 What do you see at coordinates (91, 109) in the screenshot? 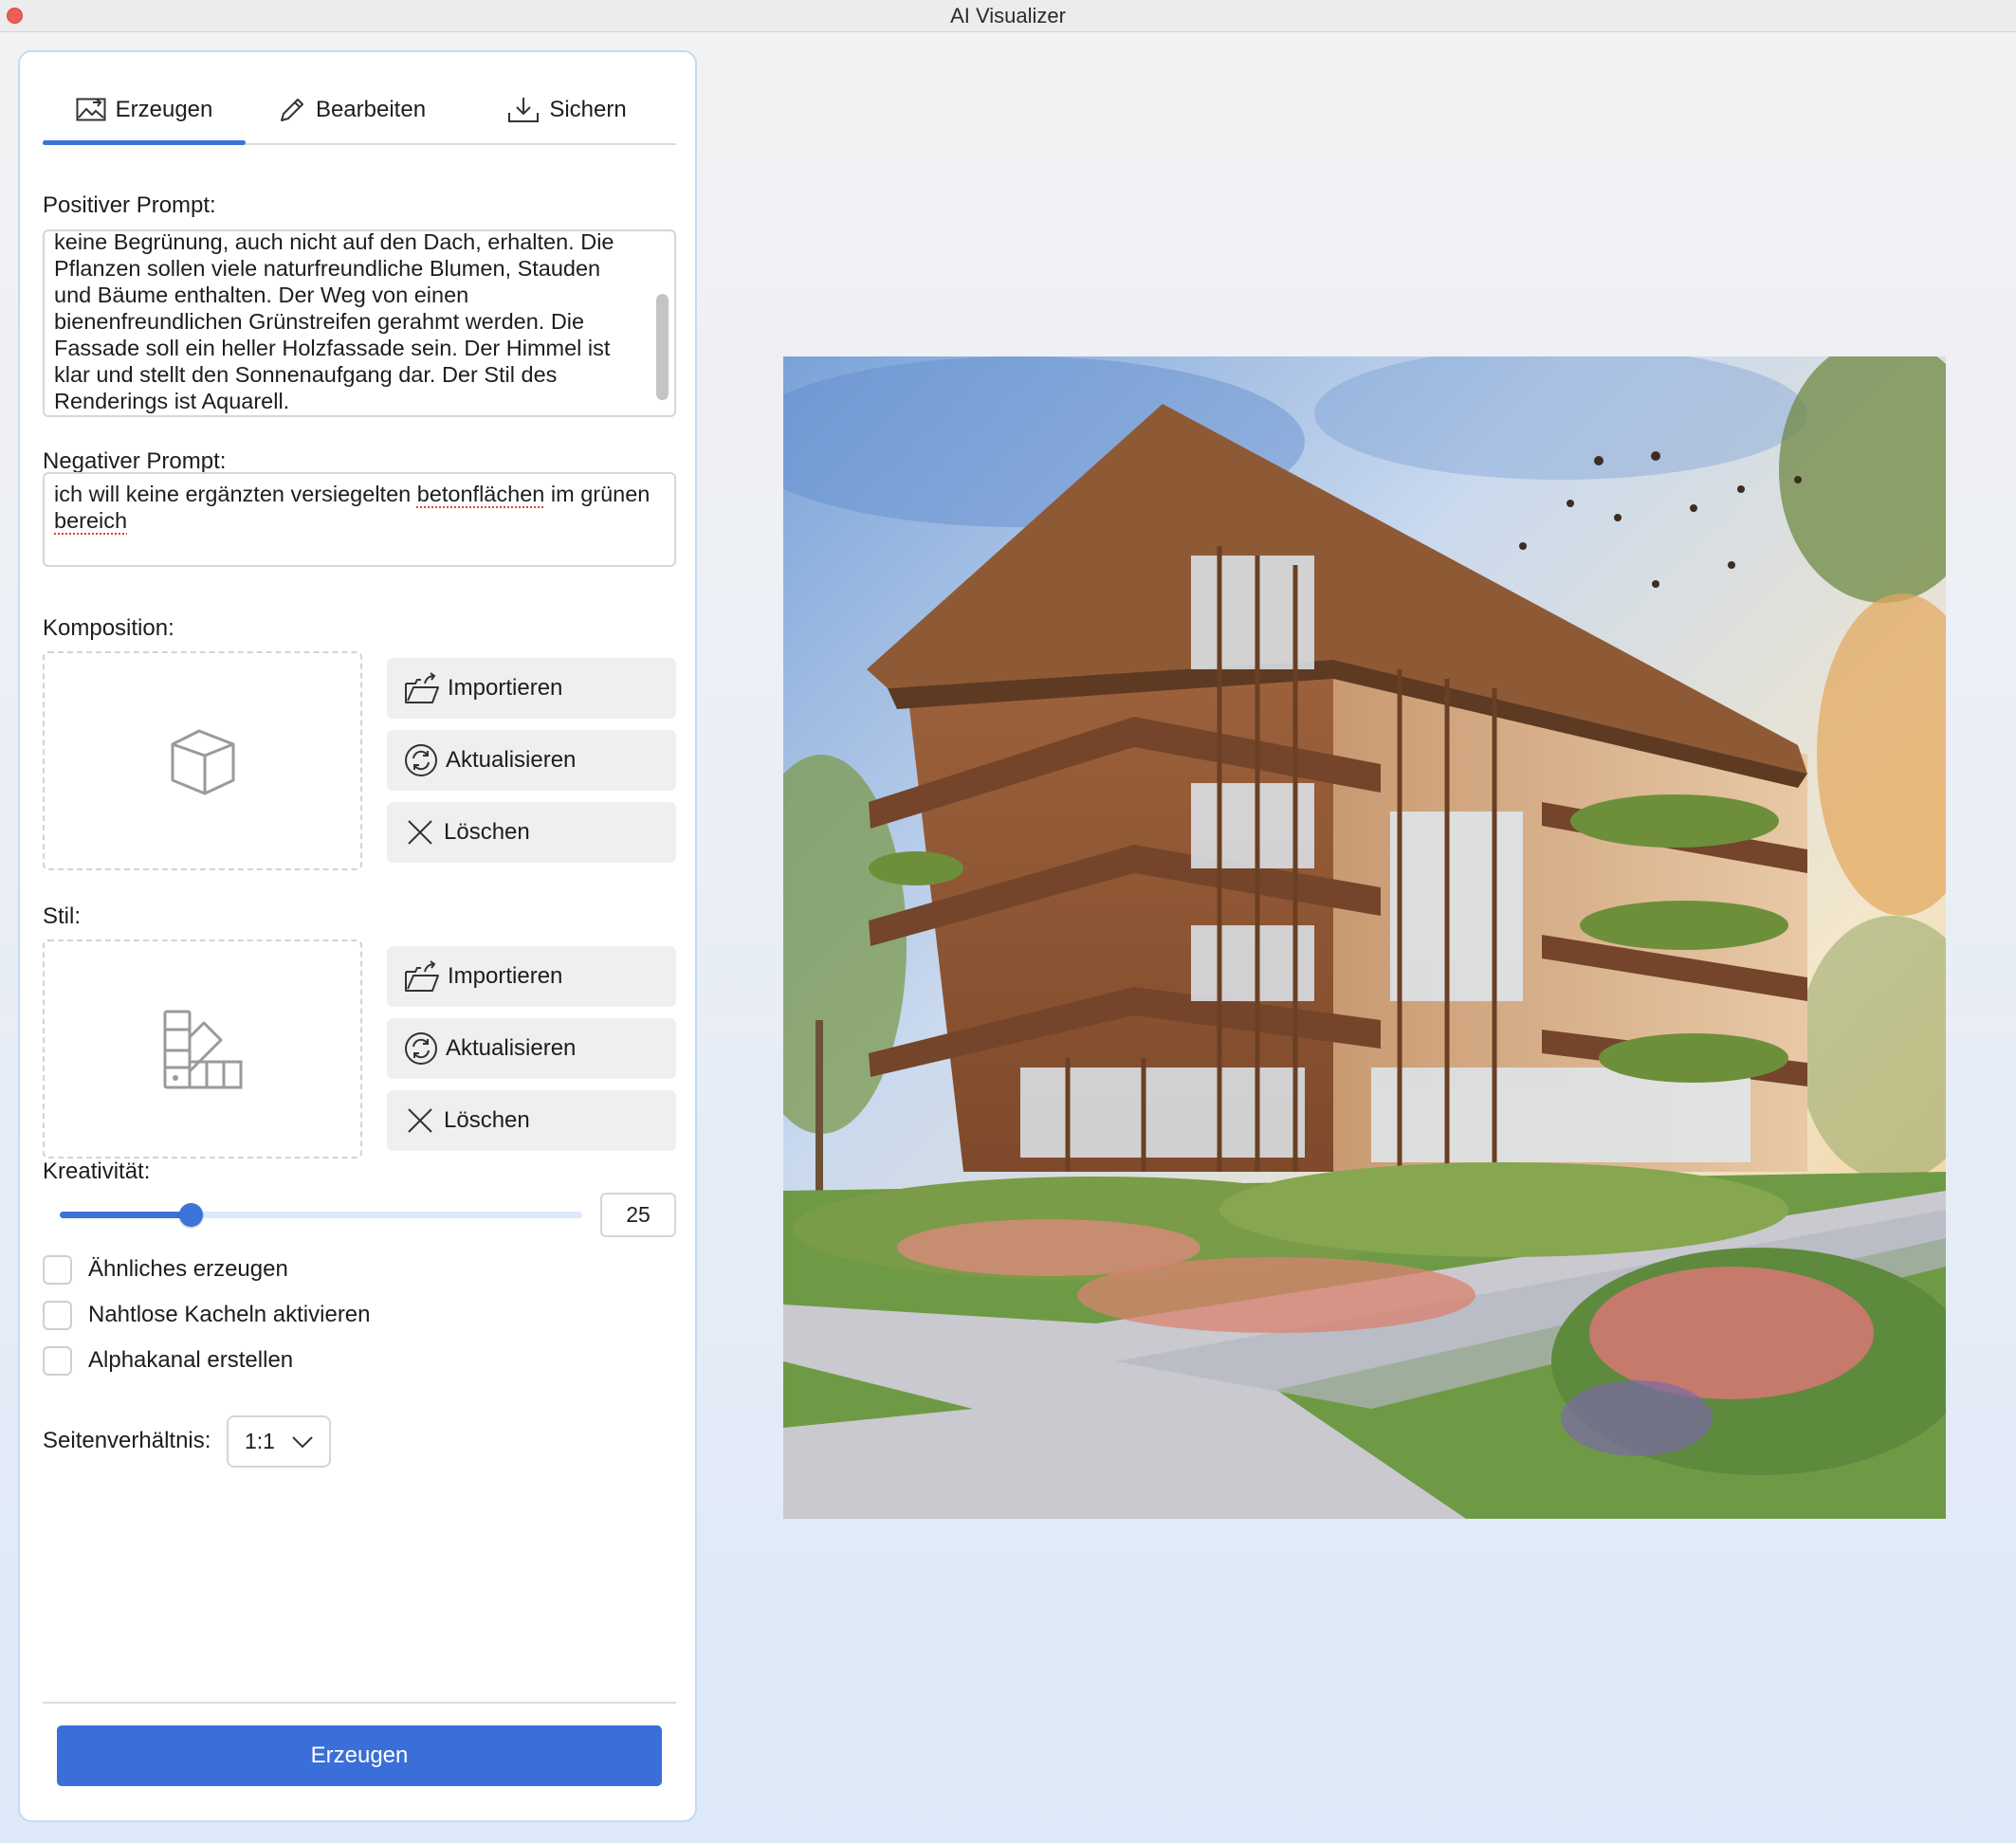
I see `image-edit-icon` at bounding box center [91, 109].